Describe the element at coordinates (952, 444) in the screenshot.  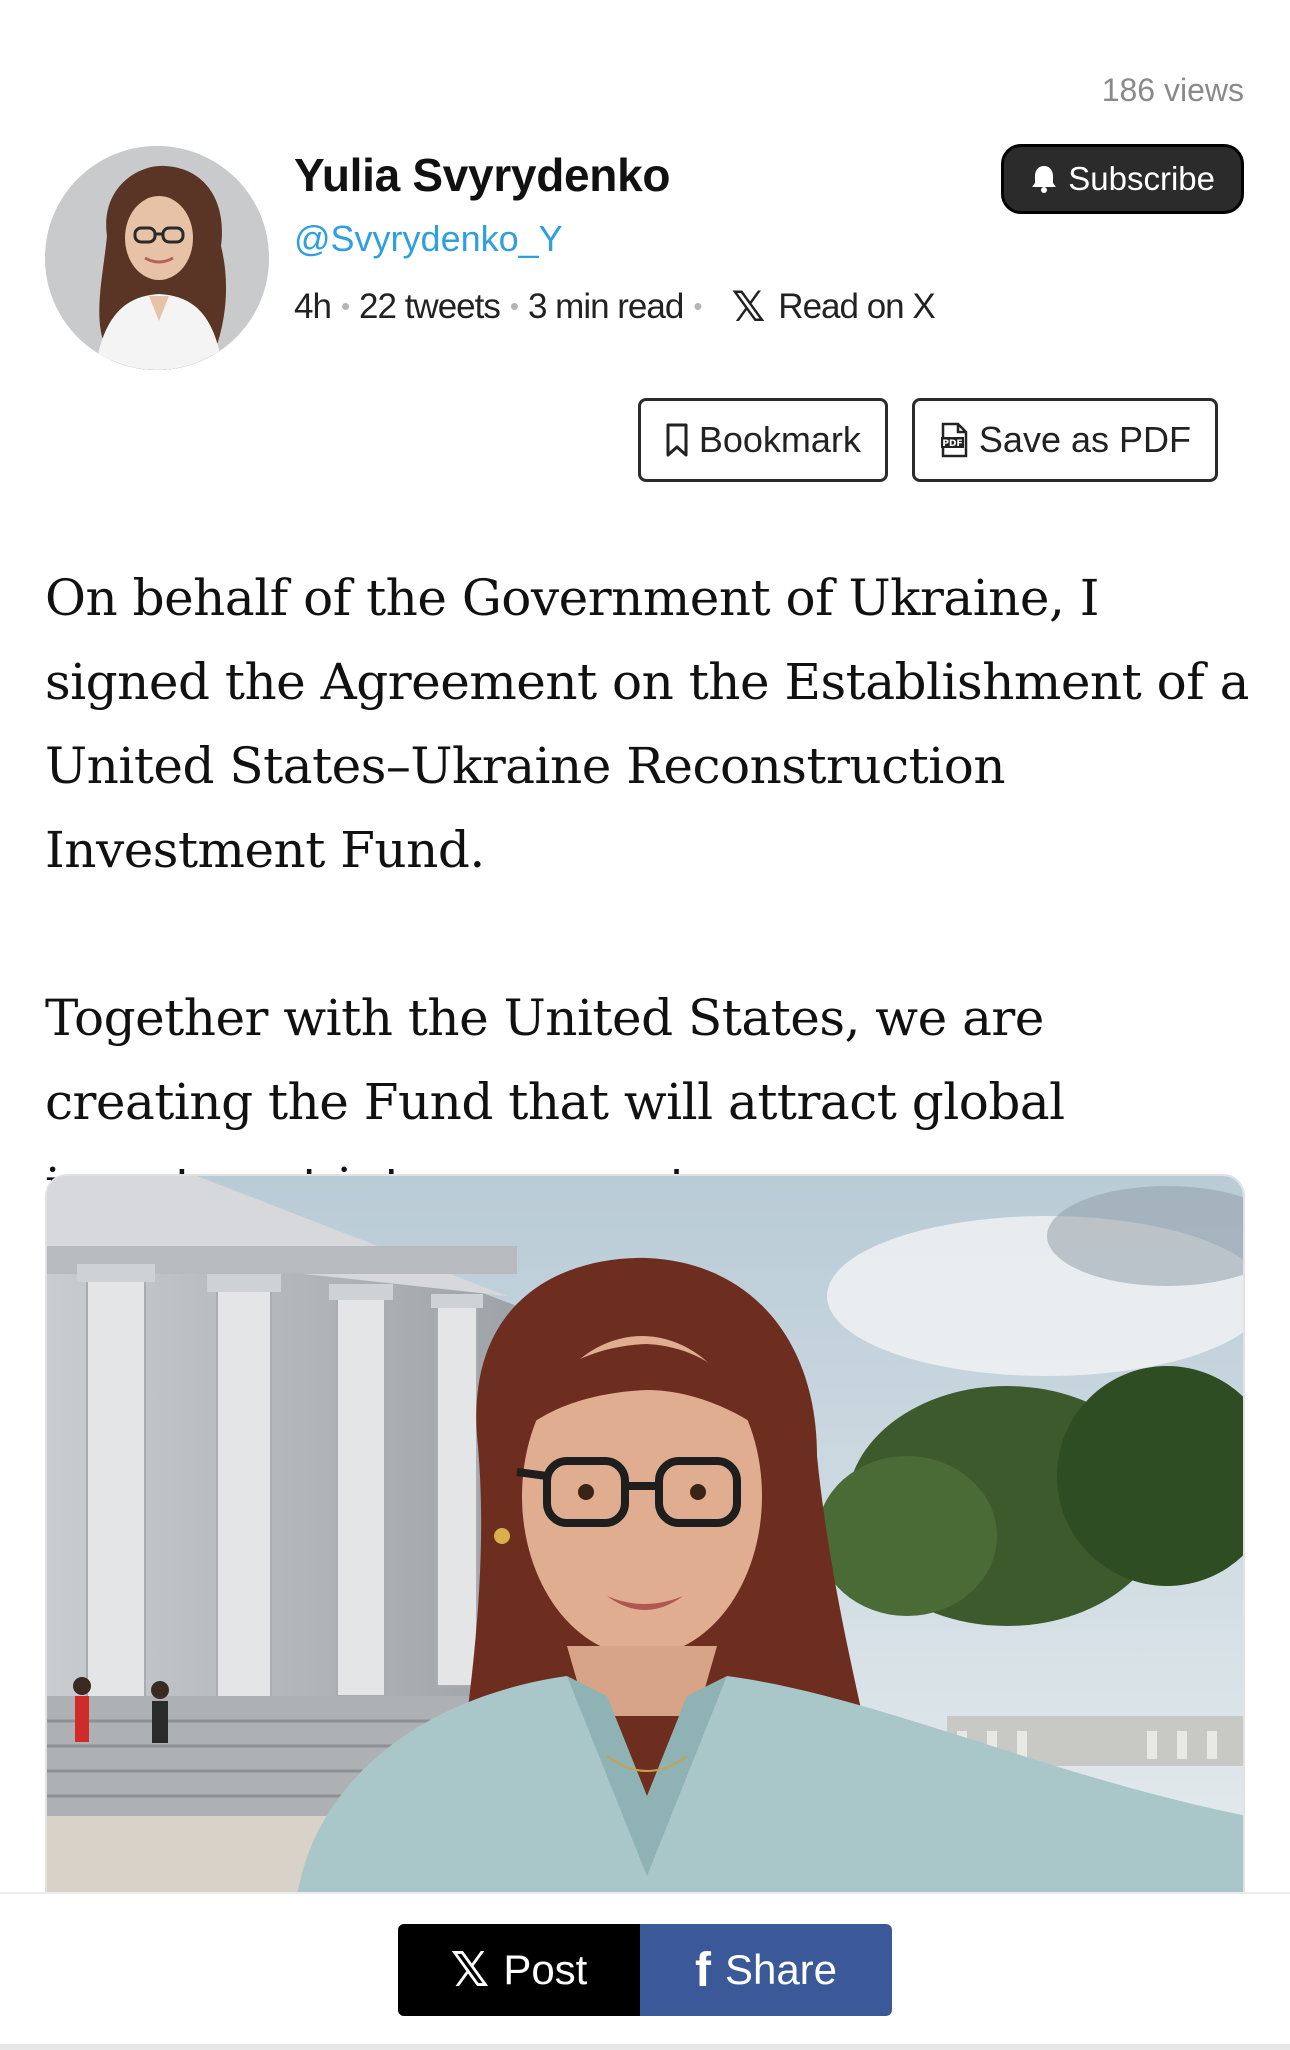
I see `svg-text: PDF` at that location.